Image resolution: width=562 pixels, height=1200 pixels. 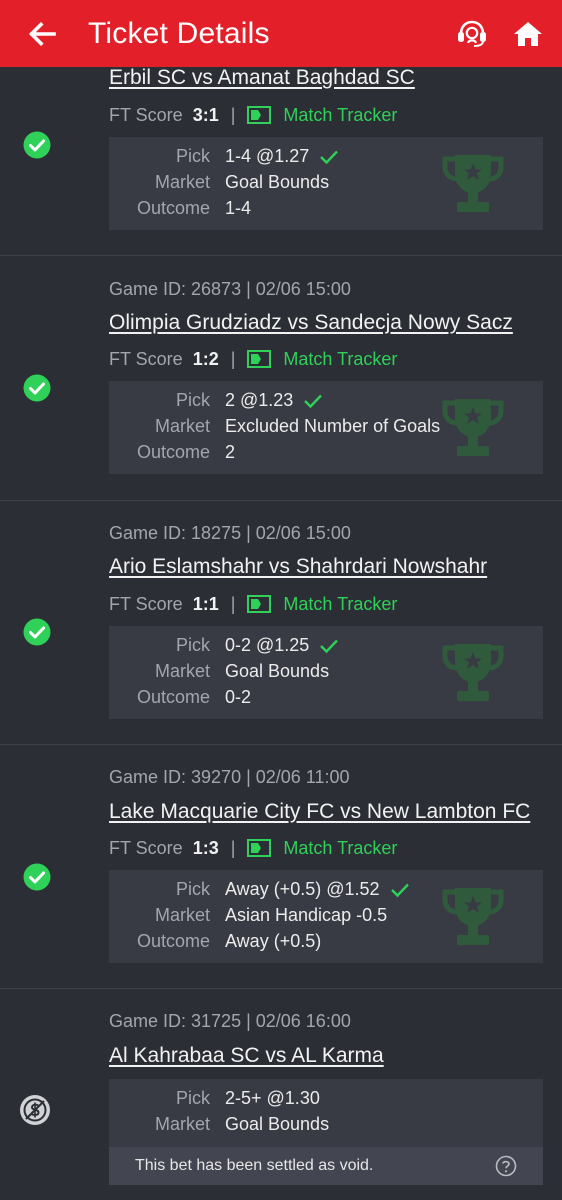 I want to click on match-teams-link: Erbil SC vs Amanat Baghdad SC, so click(x=262, y=78).